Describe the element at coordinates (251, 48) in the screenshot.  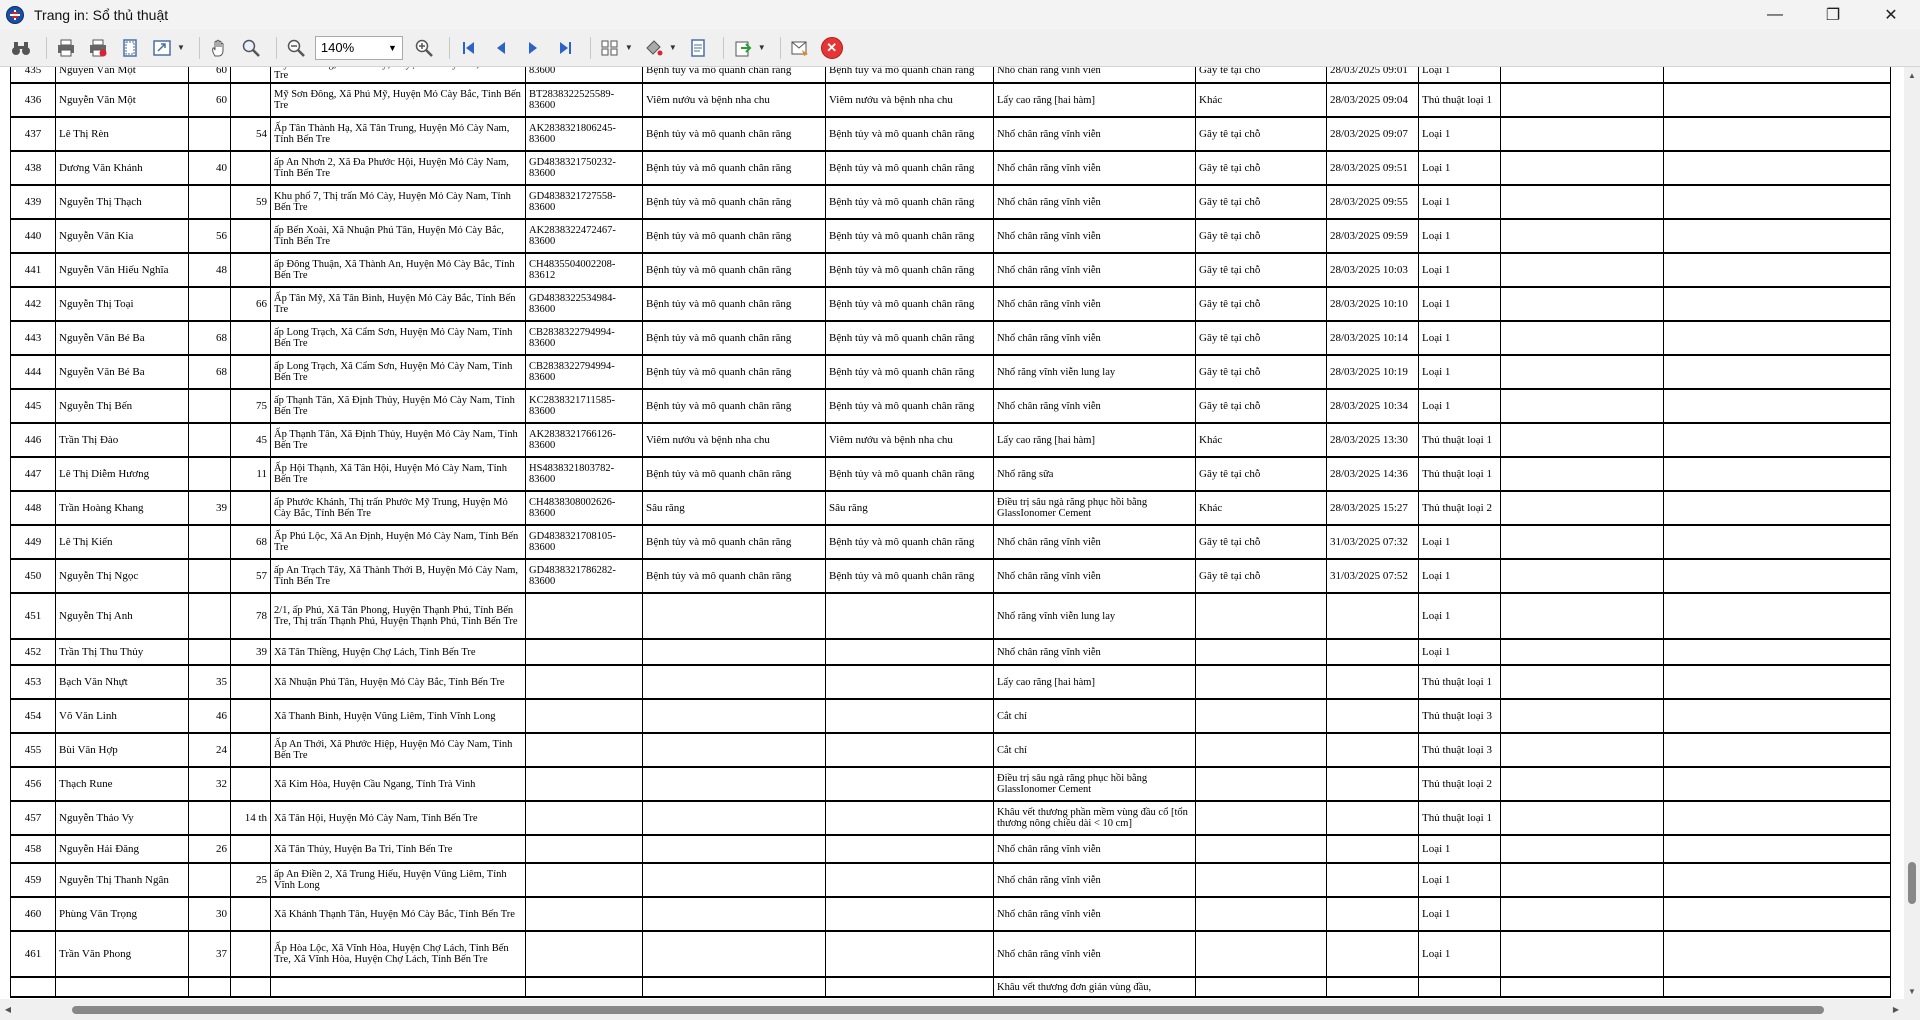
I see `magnifier-button` at that location.